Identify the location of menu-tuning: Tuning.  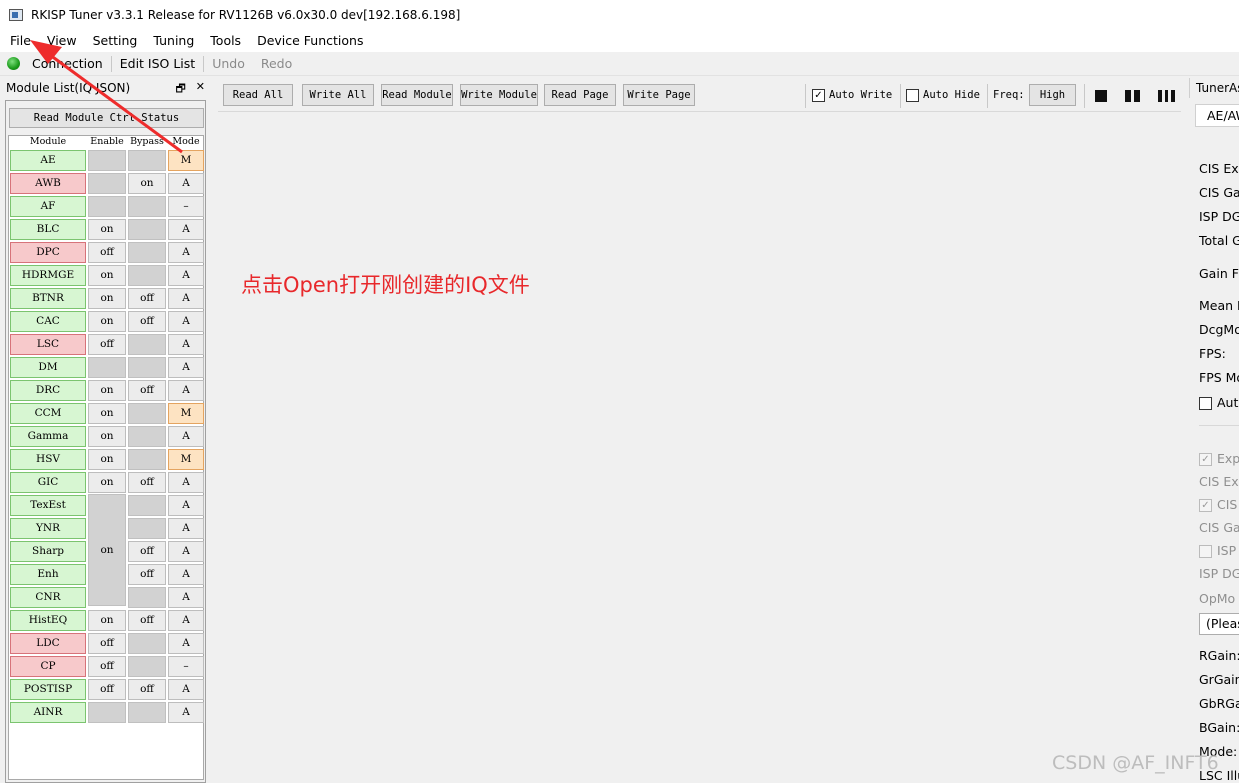
(173, 41).